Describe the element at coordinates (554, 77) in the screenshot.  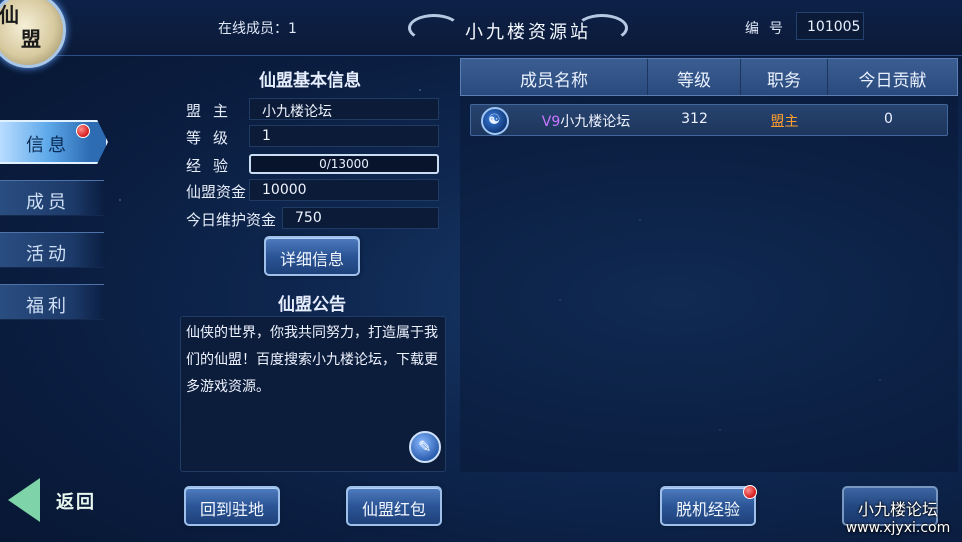
I see `column-header-name: 成员名称` at that location.